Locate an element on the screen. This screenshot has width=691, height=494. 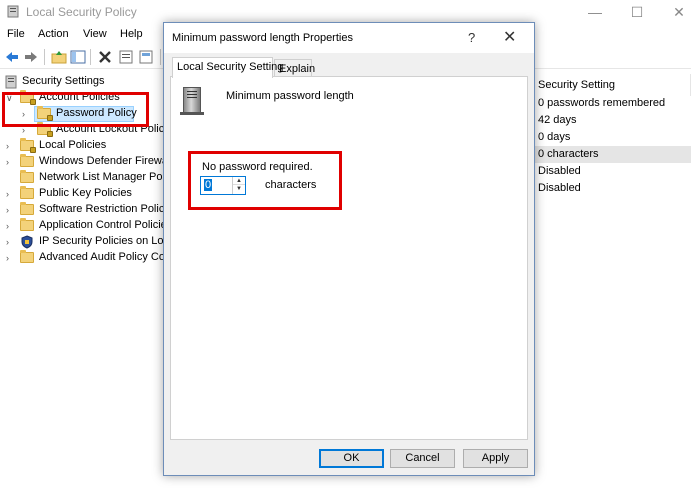
tree-item-public-key: › Public Key Policies is located at coordinates (84, 194).